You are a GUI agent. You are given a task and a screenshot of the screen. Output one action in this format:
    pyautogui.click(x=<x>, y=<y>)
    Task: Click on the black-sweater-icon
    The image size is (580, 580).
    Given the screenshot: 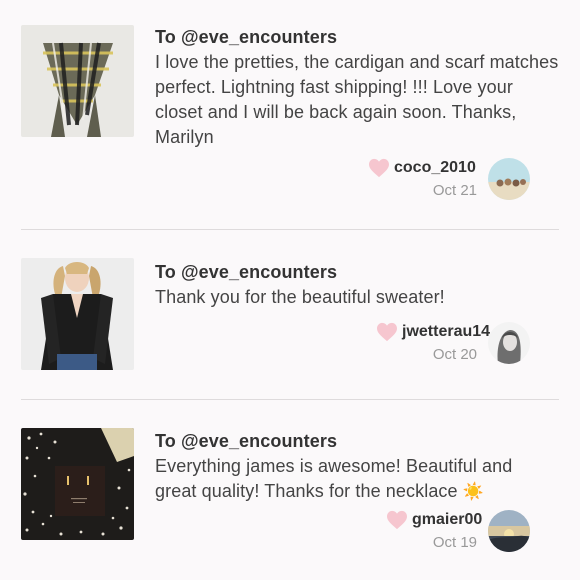 What is the action you would take?
    pyautogui.click(x=77, y=314)
    